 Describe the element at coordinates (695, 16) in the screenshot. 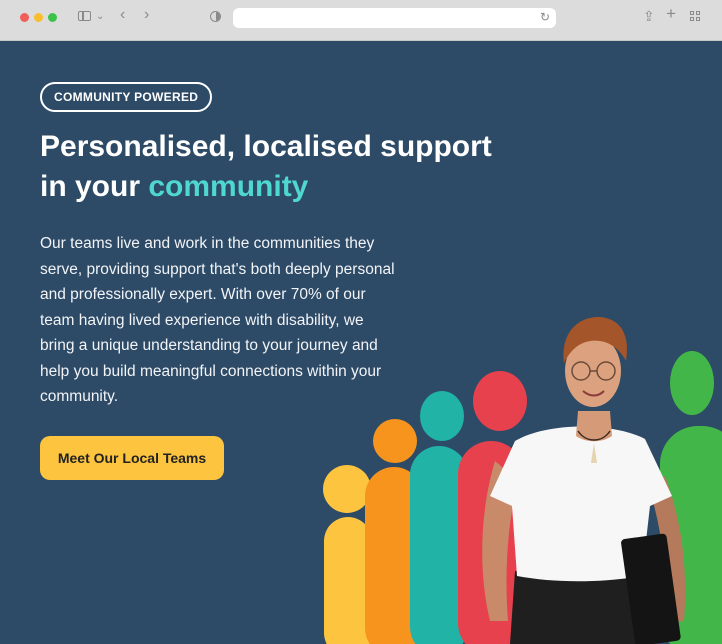

I see `tab-overview-icon` at that location.